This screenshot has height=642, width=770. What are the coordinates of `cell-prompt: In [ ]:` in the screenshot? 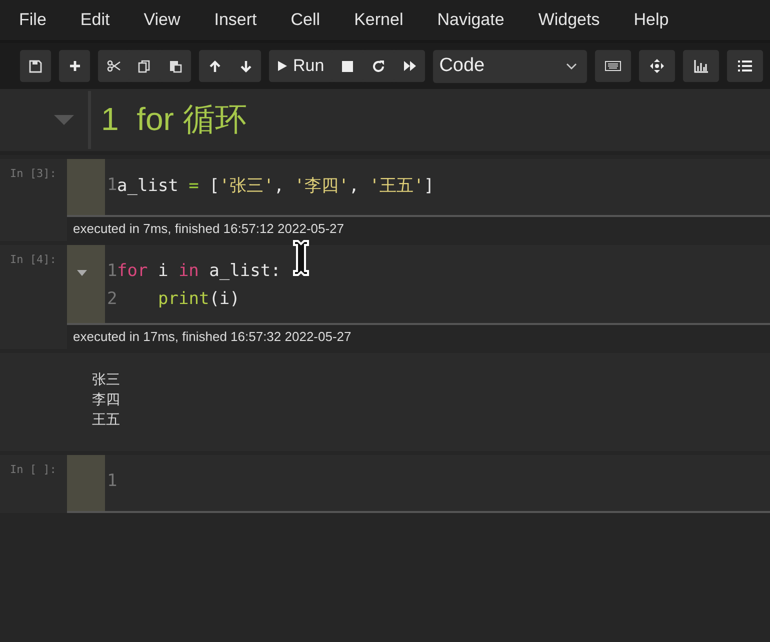 It's located at (33, 470).